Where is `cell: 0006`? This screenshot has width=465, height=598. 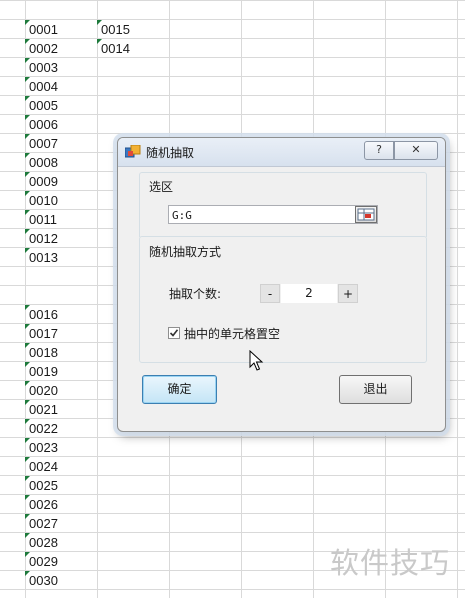 cell: 0006 is located at coordinates (60, 124).